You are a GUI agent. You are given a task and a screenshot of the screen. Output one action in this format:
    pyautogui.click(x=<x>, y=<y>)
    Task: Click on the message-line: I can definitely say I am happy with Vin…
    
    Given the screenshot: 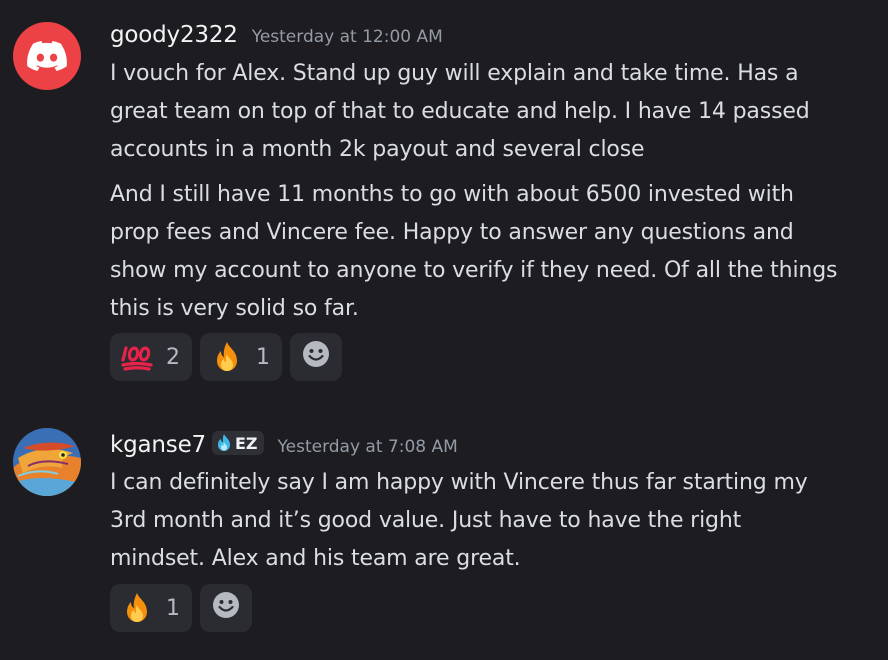 What is the action you would take?
    pyautogui.click(x=459, y=482)
    